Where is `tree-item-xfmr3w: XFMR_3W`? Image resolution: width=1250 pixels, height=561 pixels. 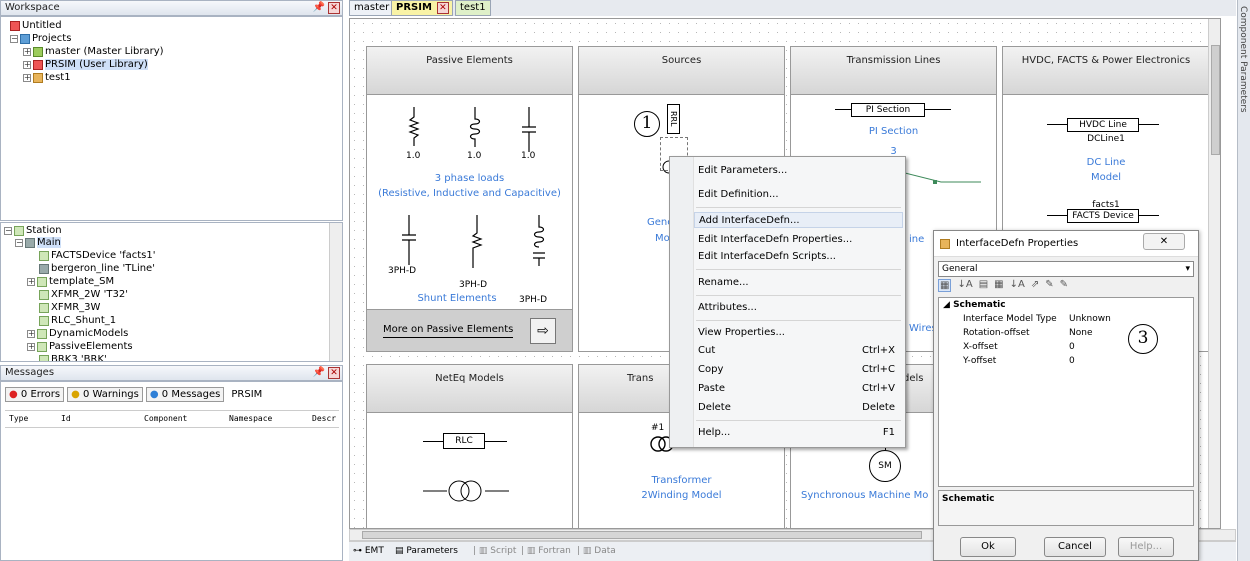 tree-item-xfmr3w: XFMR_3W is located at coordinates (69, 307).